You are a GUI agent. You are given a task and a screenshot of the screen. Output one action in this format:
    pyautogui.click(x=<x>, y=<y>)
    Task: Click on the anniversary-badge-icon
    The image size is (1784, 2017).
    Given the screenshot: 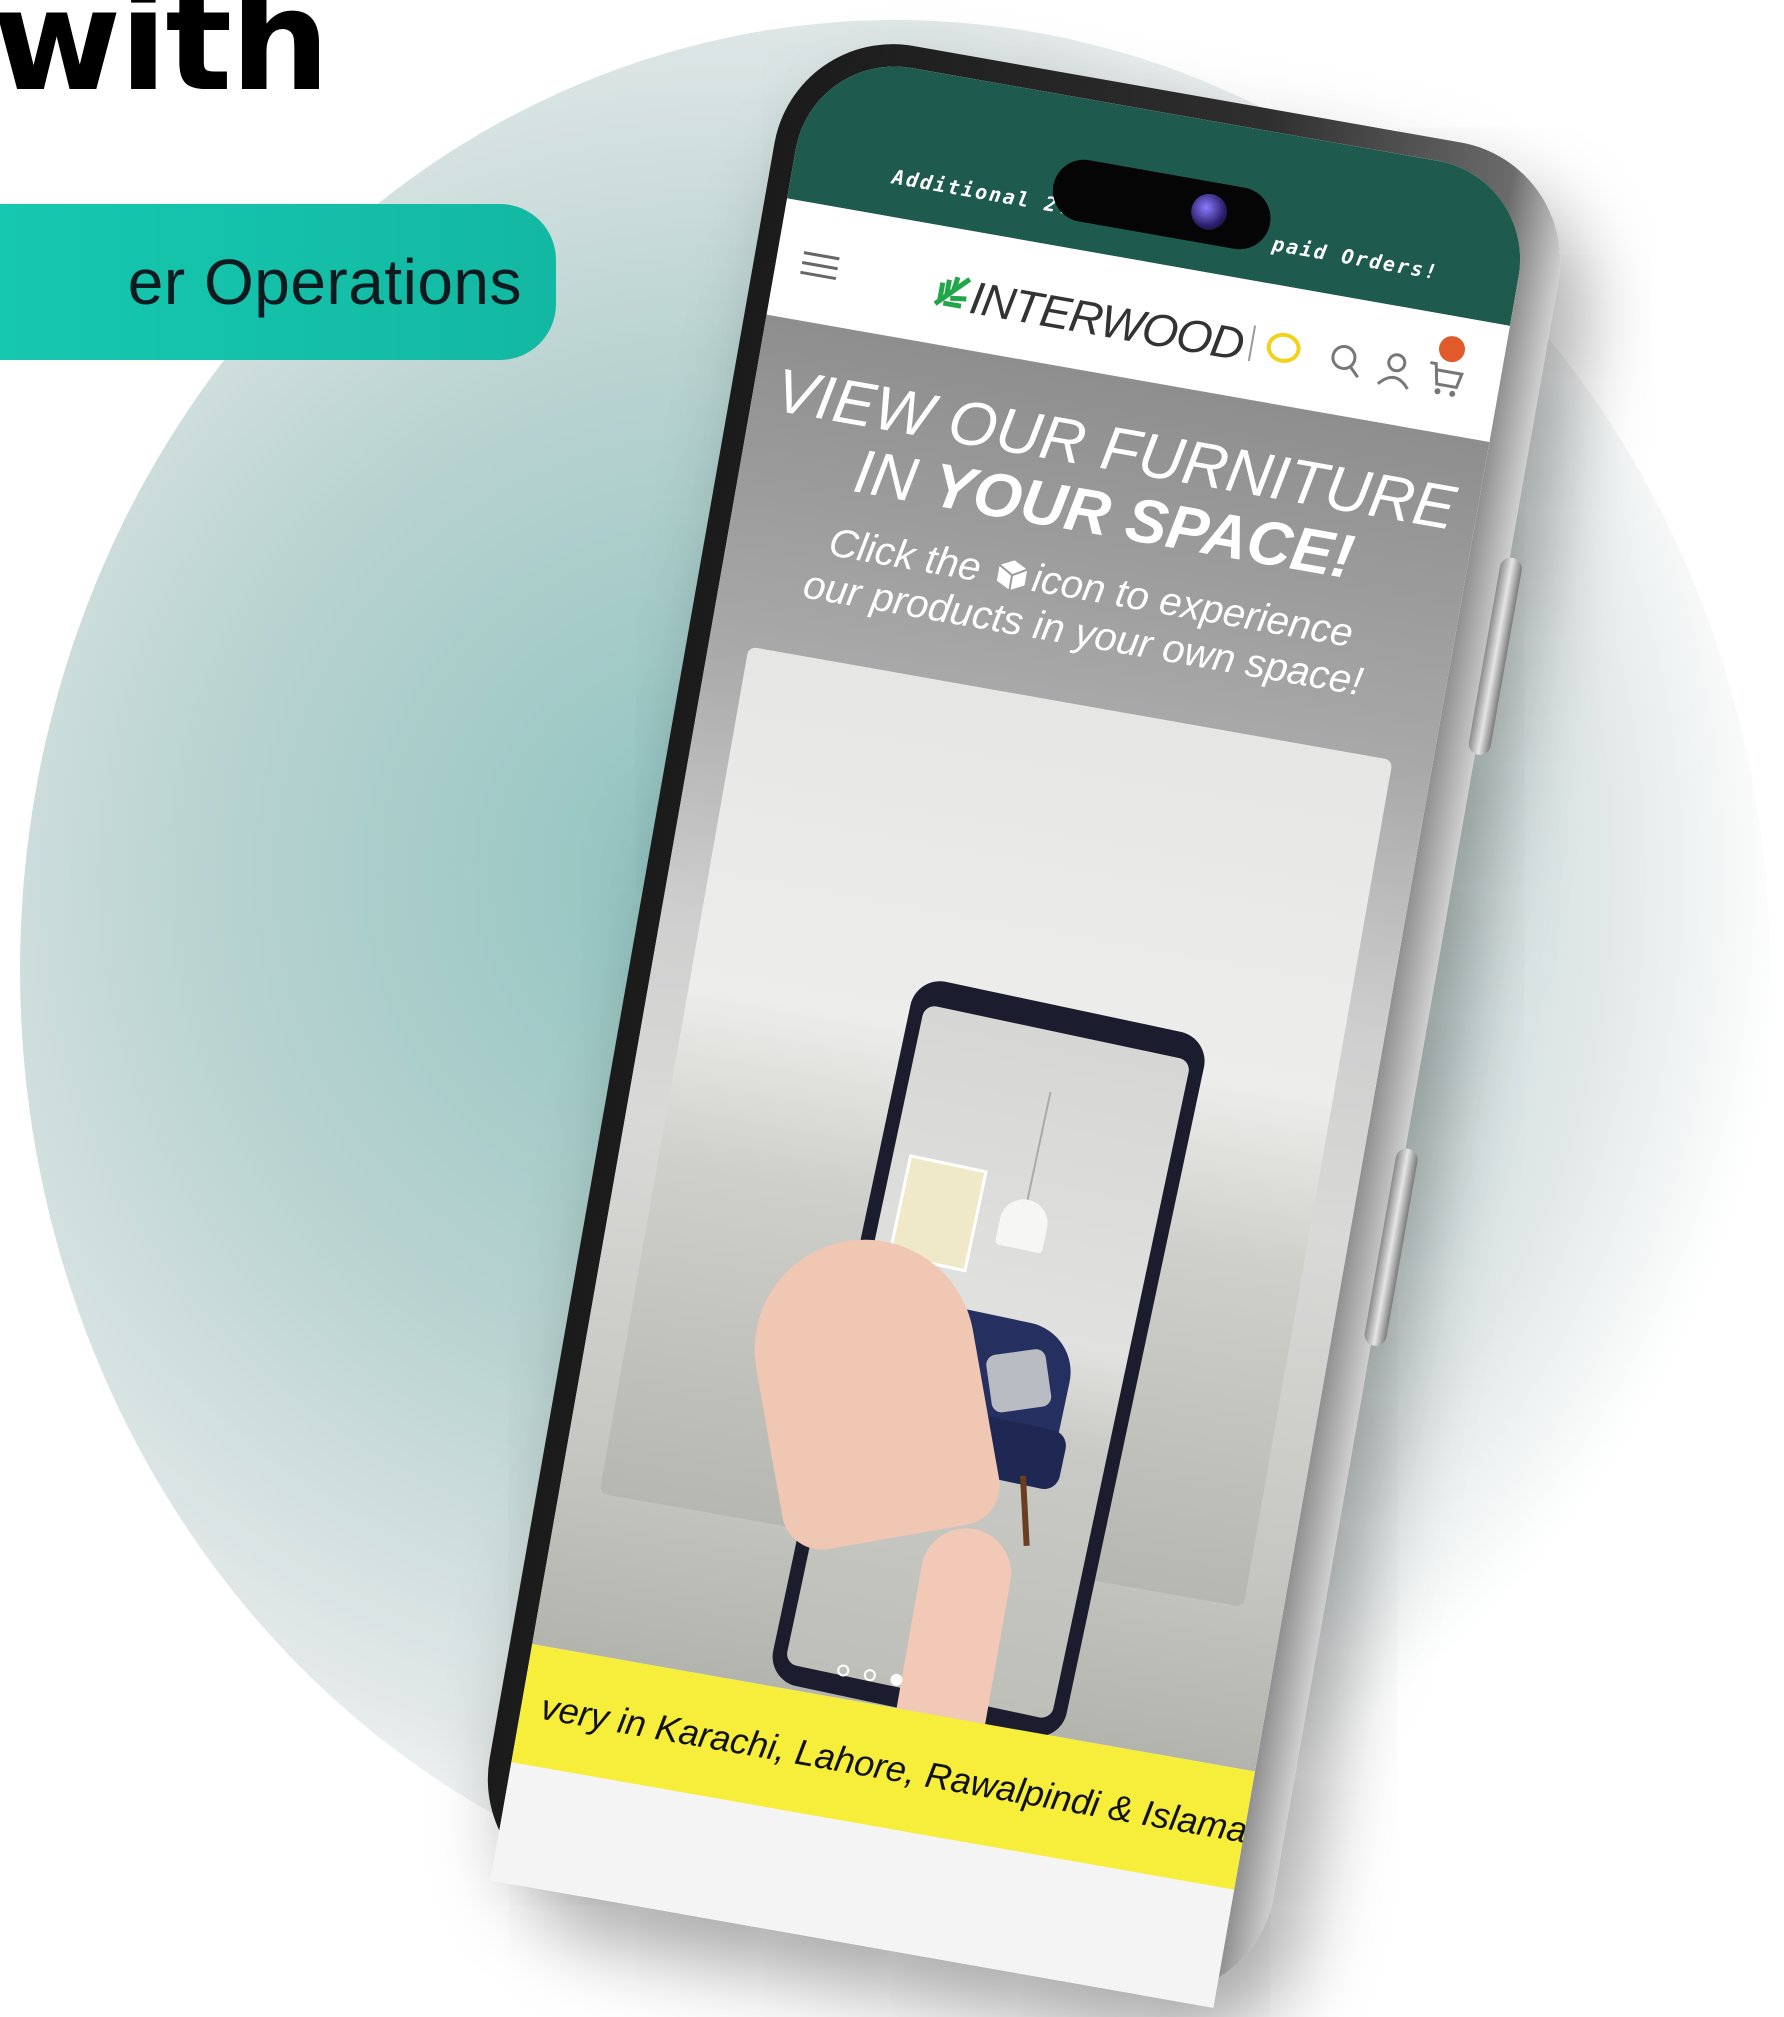 What is the action you would take?
    pyautogui.click(x=1281, y=348)
    